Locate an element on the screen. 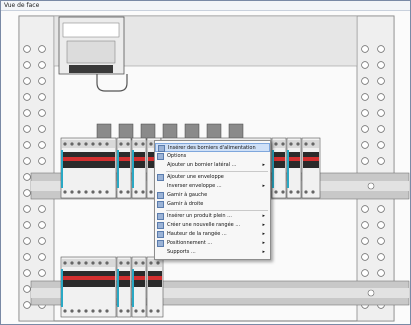  context-menu-item: Insérer un produit plein ... ▸ is located at coordinates (212, 216).